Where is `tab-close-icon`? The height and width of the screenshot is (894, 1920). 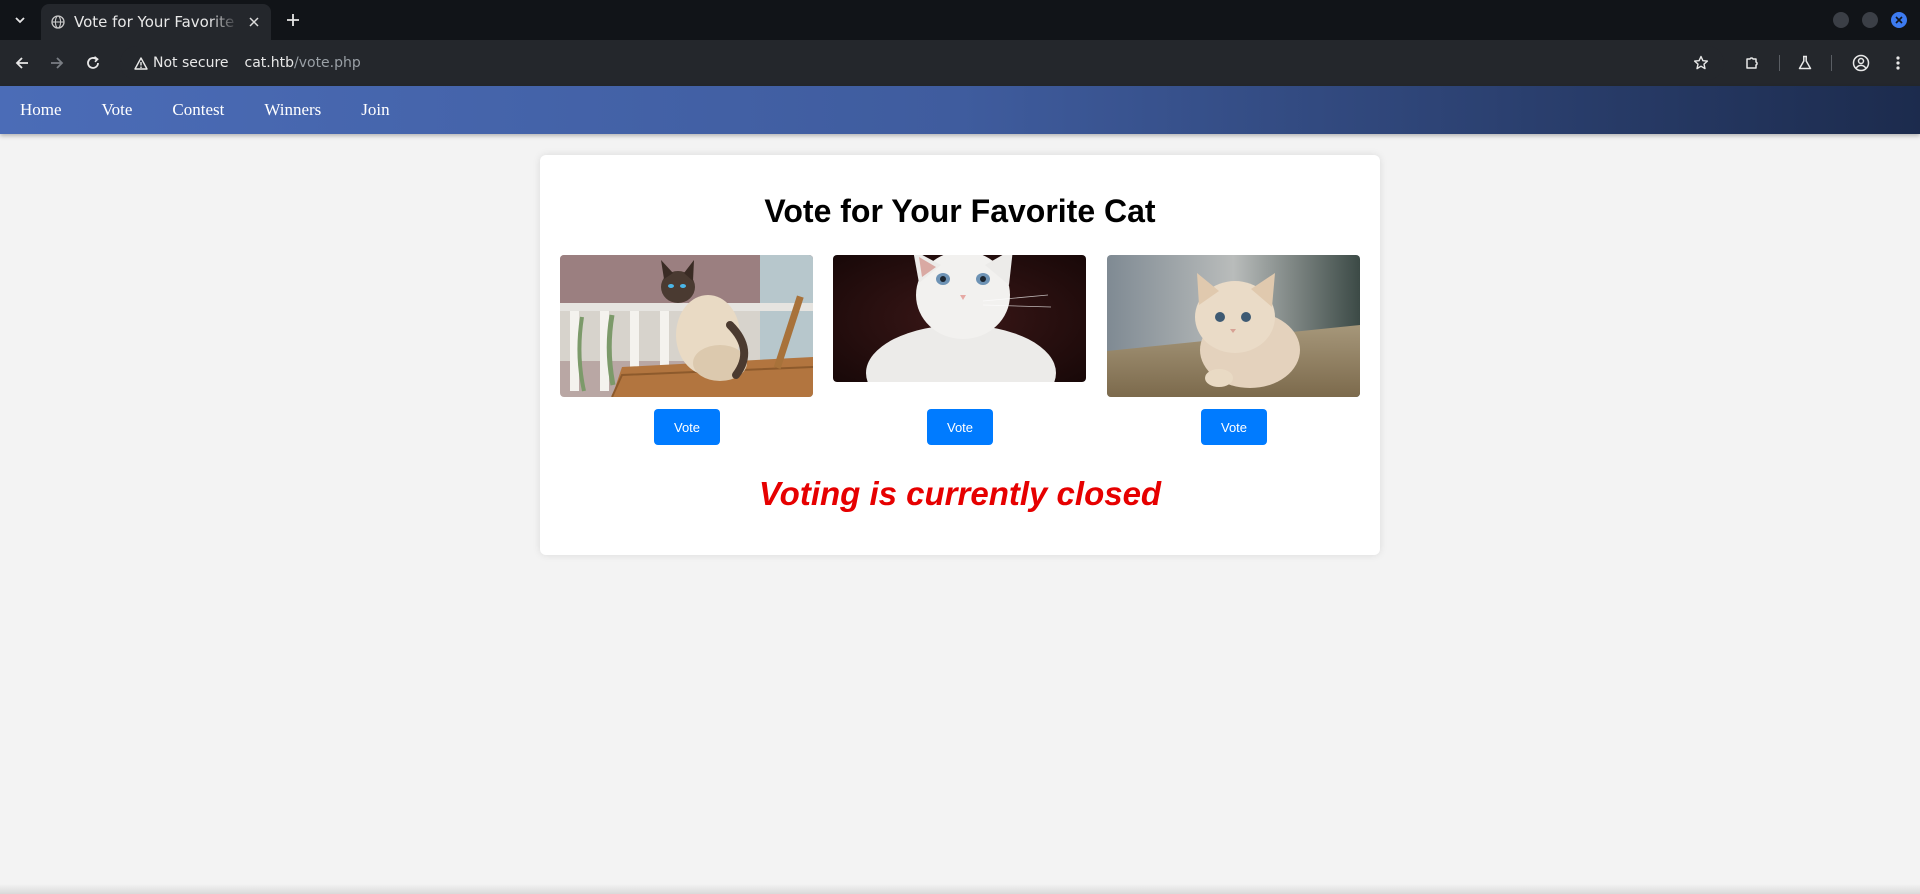
tab-close-icon is located at coordinates (254, 22).